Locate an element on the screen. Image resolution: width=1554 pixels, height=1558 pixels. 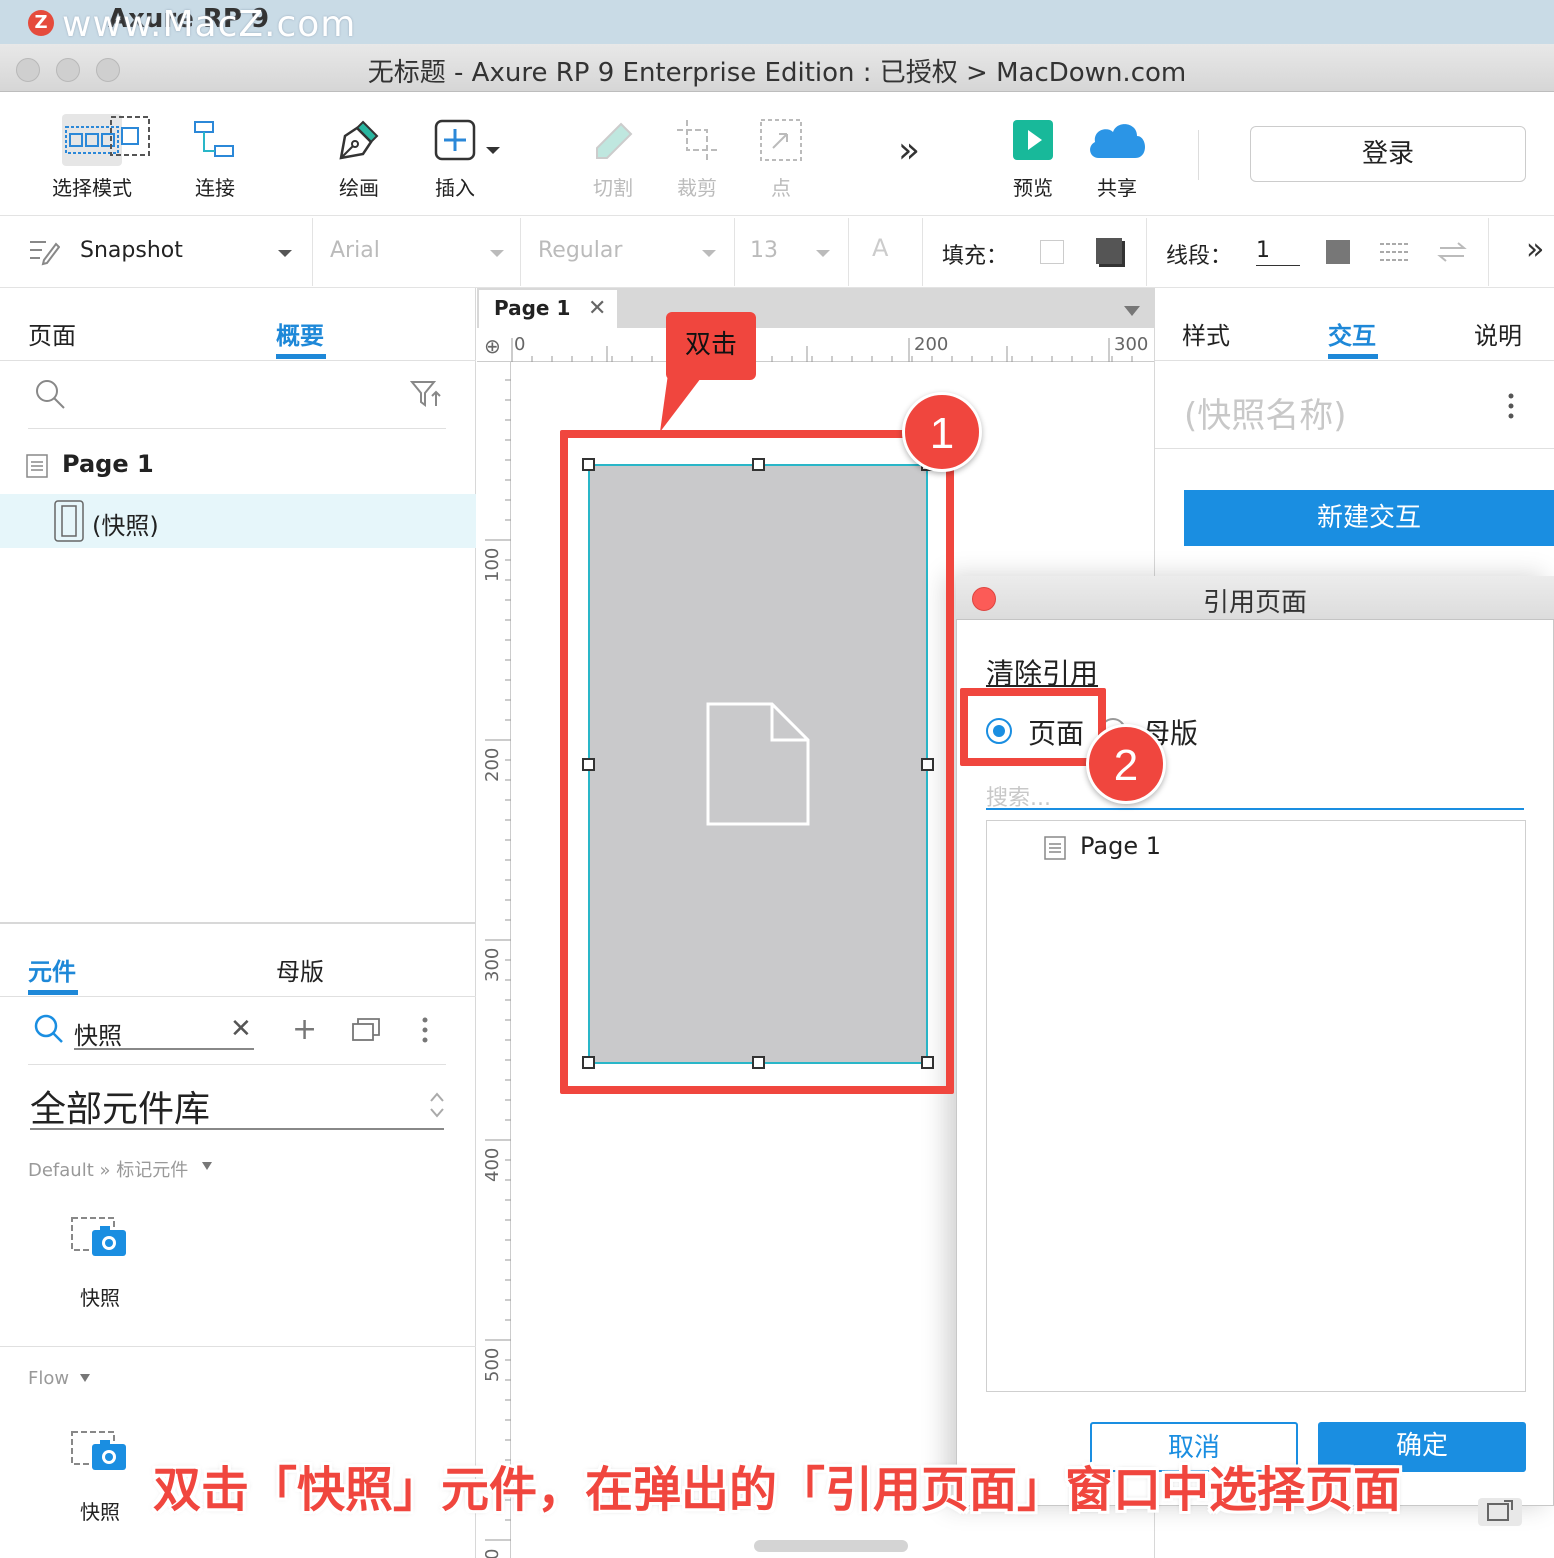
font-weight-select: Regular is located at coordinates (580, 250).